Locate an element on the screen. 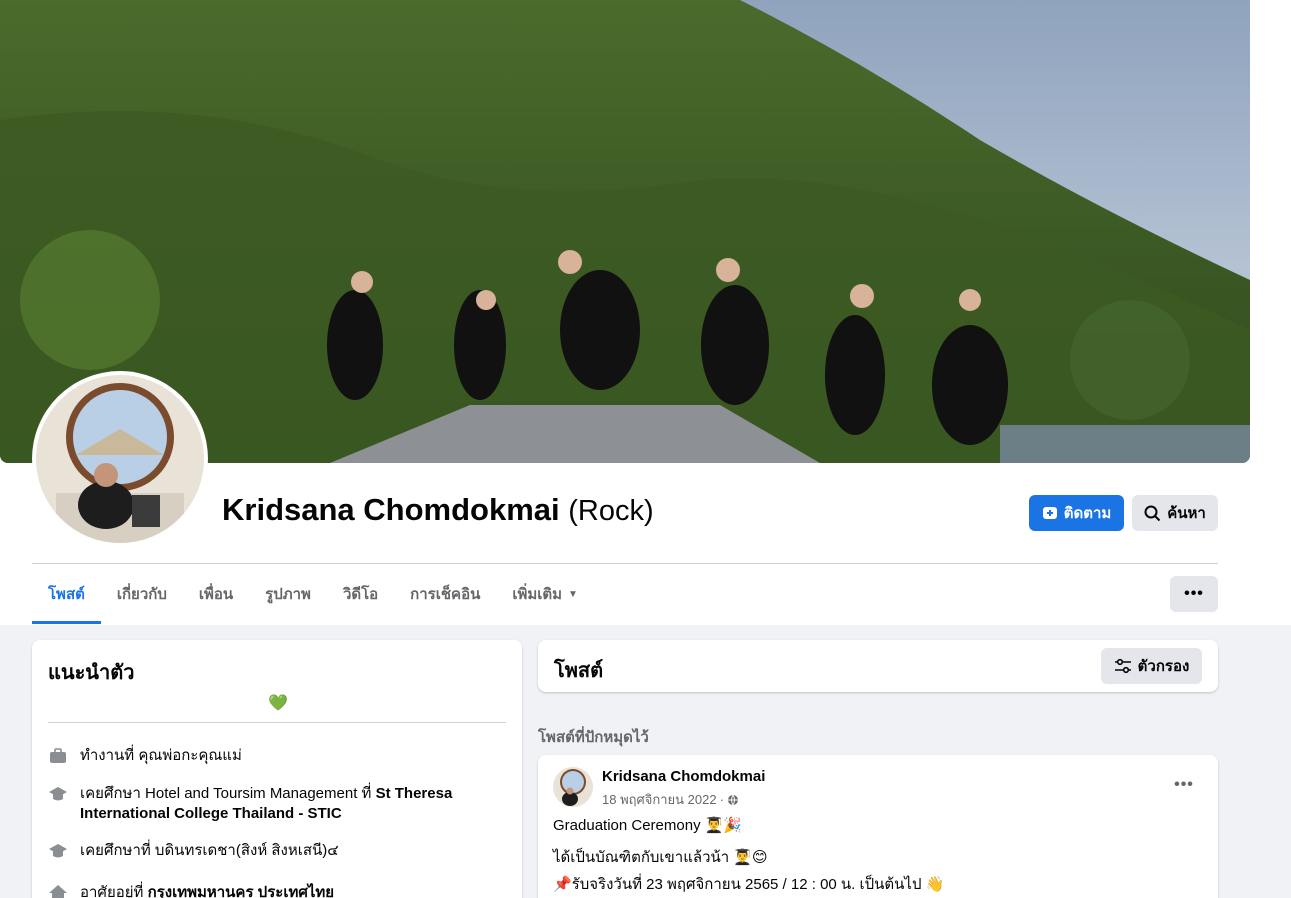 Image resolution: width=1291 pixels, height=898 pixels. posts-title: โพสต์ is located at coordinates (579, 671).